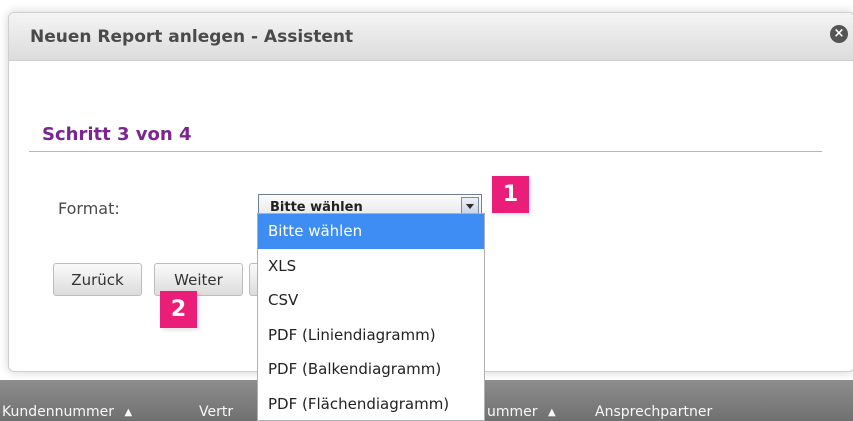 The width and height of the screenshot is (853, 421). I want to click on column-header-label: Ansprechpartner, so click(654, 412).